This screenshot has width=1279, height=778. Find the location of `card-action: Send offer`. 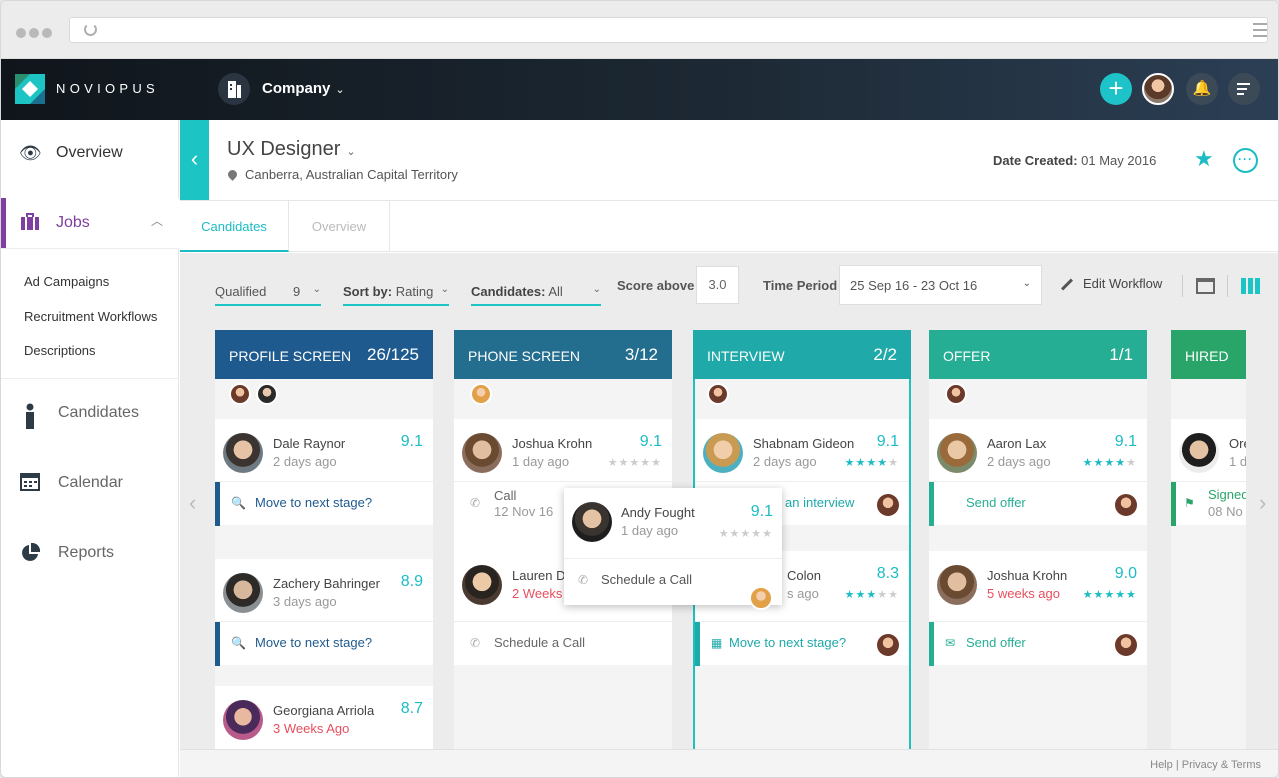

card-action: Send offer is located at coordinates (1038, 503).